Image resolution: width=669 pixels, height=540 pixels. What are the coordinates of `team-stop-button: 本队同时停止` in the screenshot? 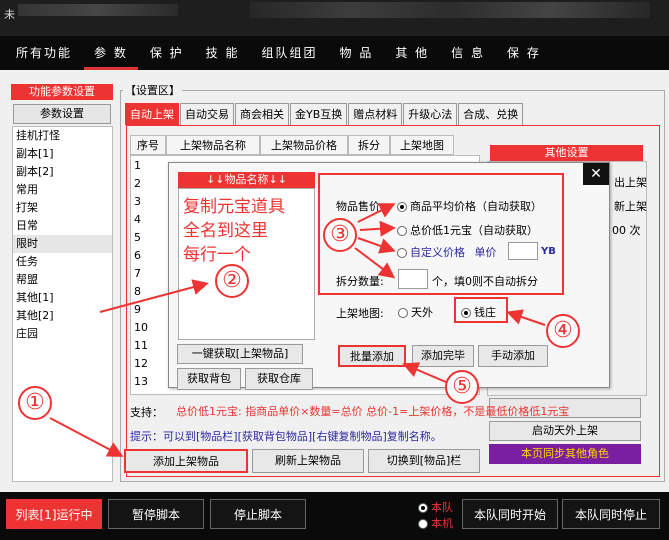 It's located at (611, 514).